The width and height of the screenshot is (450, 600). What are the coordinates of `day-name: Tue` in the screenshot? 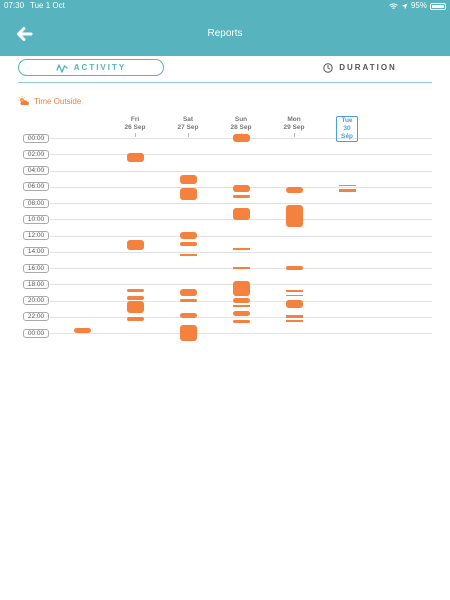 It's located at (347, 120).